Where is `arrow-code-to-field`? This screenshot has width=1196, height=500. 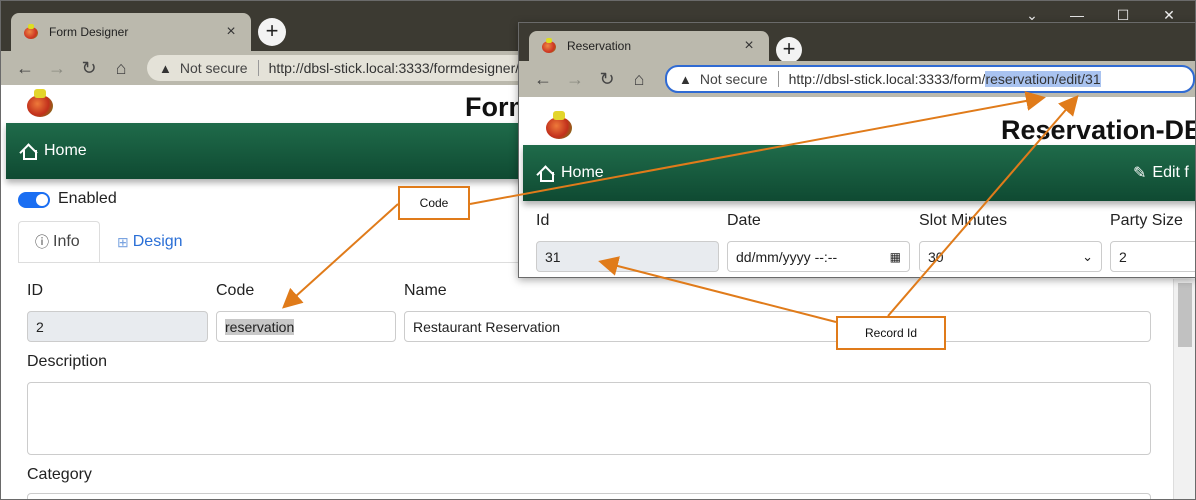 arrow-code-to-field is located at coordinates (340, 256).